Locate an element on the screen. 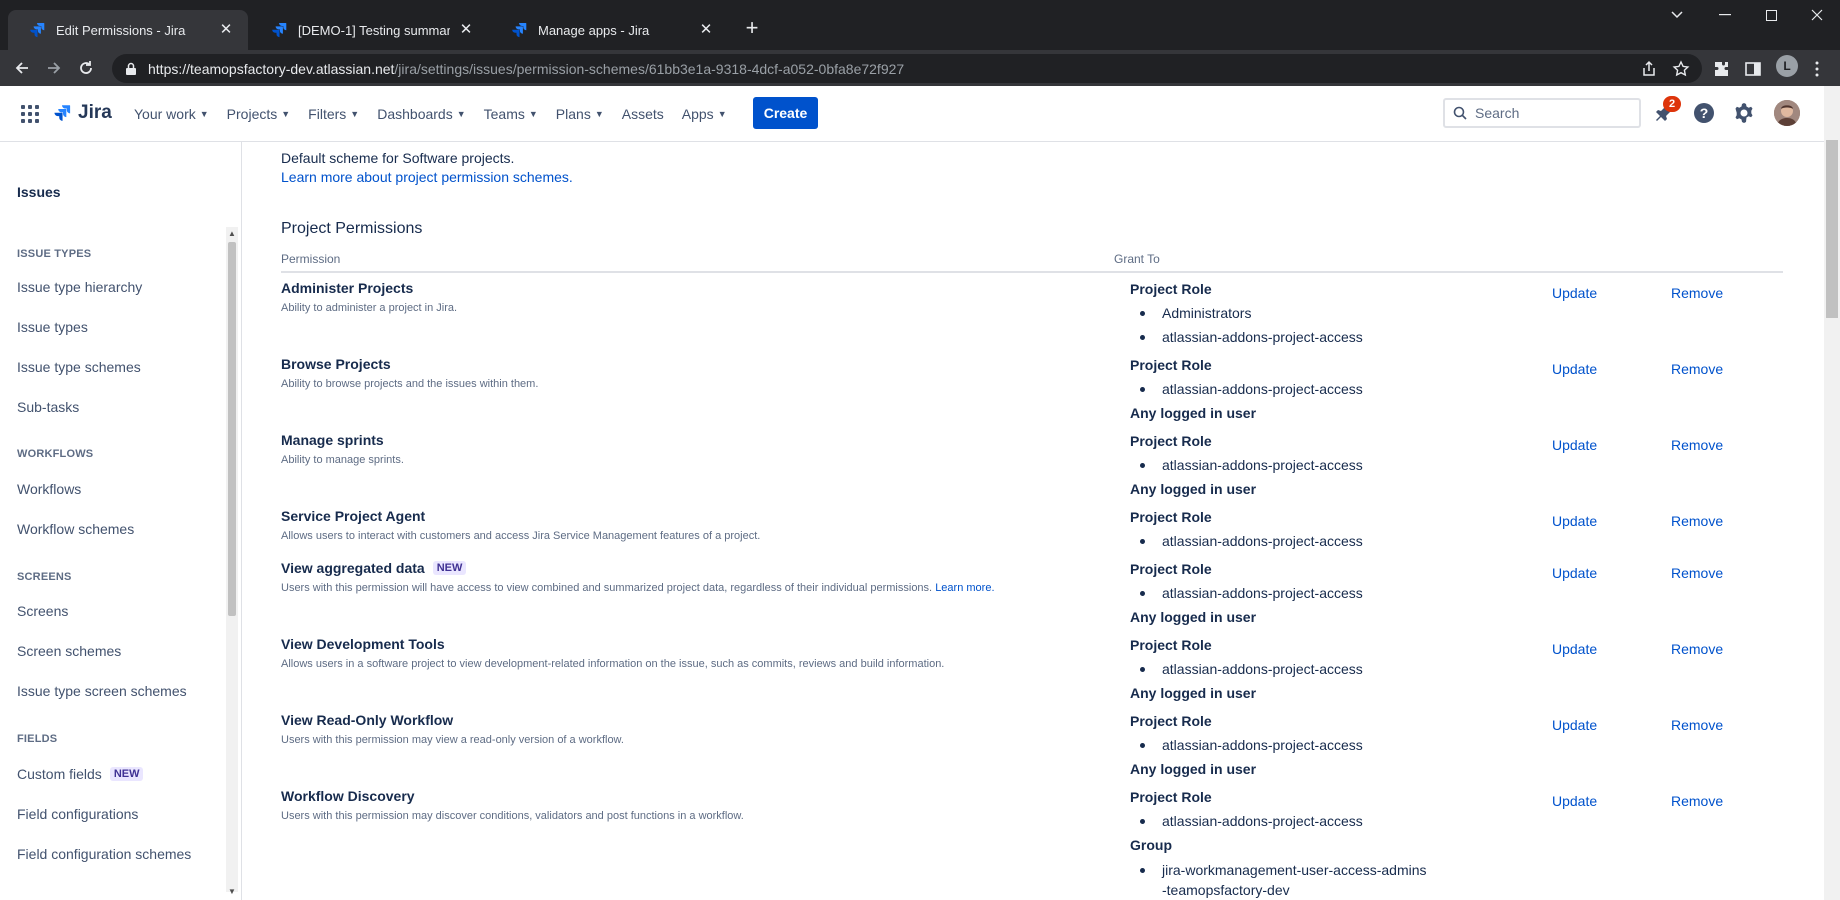 This screenshot has width=1840, height=900. permission-name: Browse Projects is located at coordinates (336, 364).